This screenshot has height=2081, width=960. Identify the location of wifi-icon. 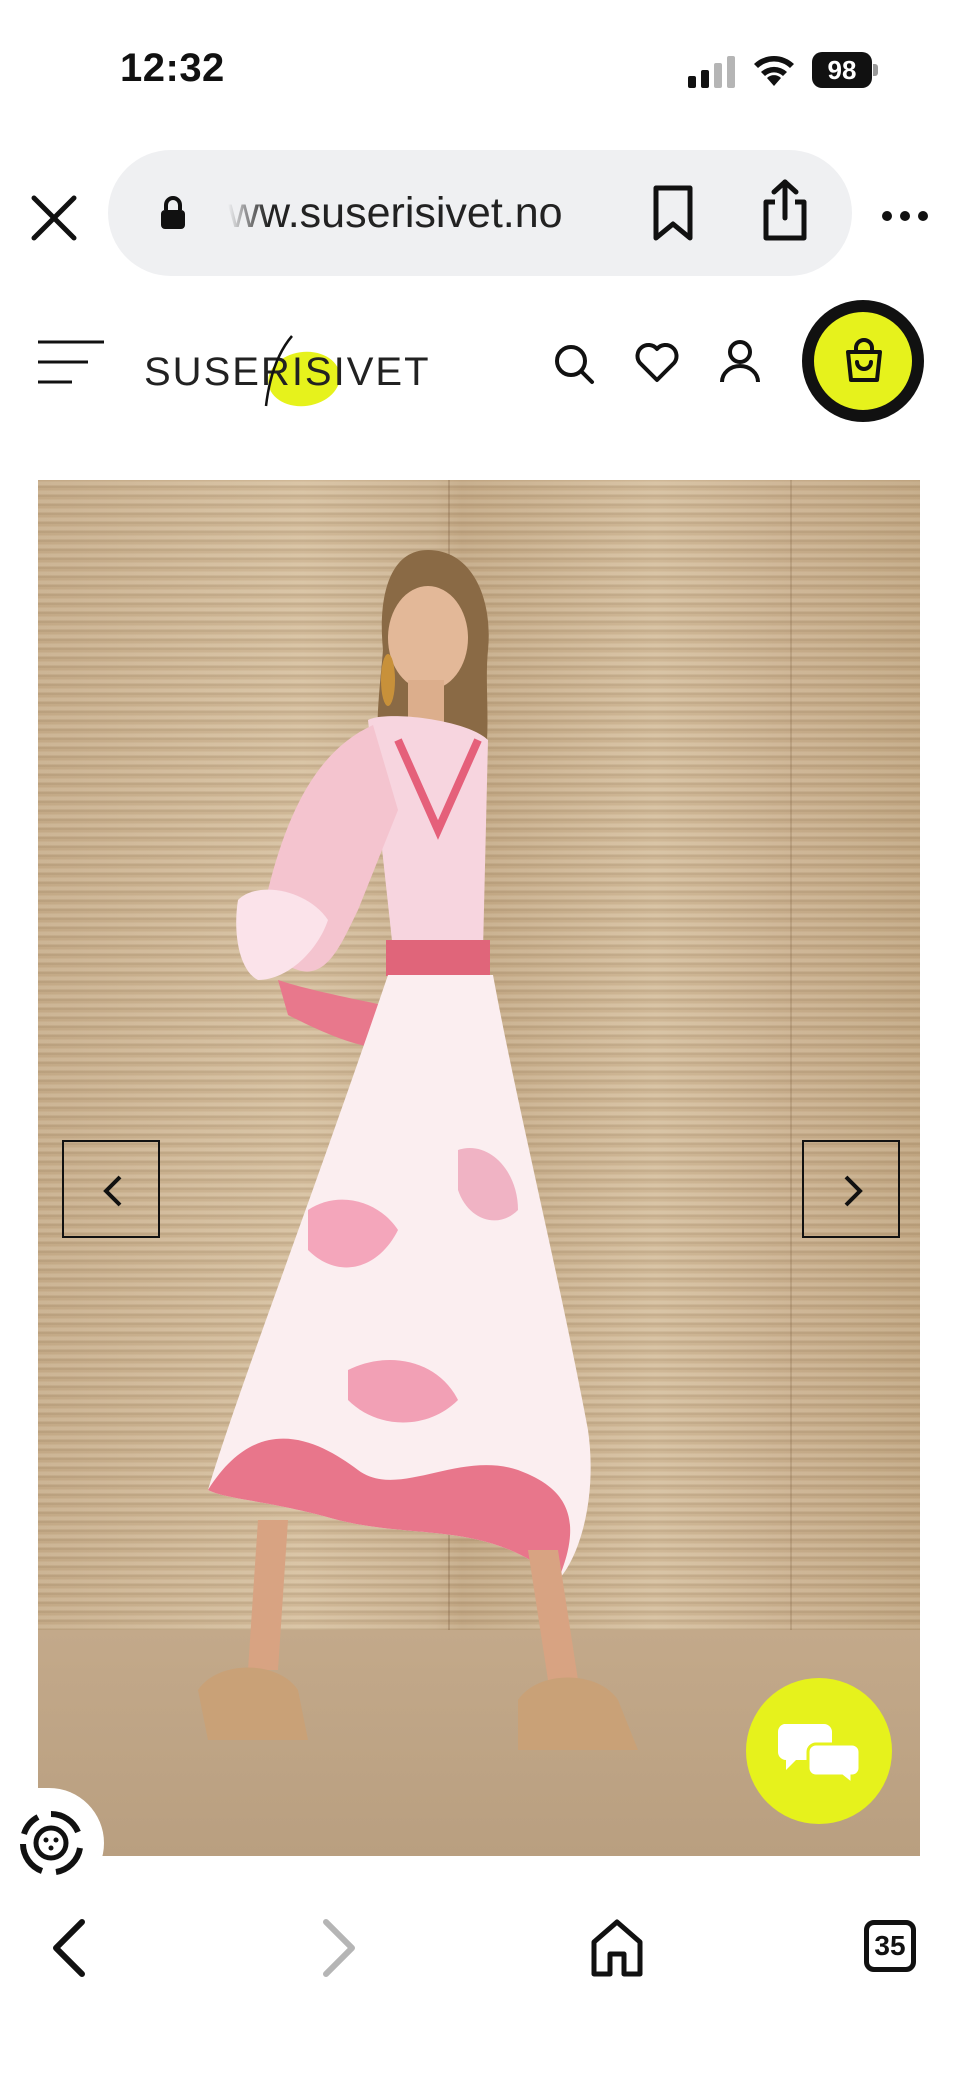
(774, 71).